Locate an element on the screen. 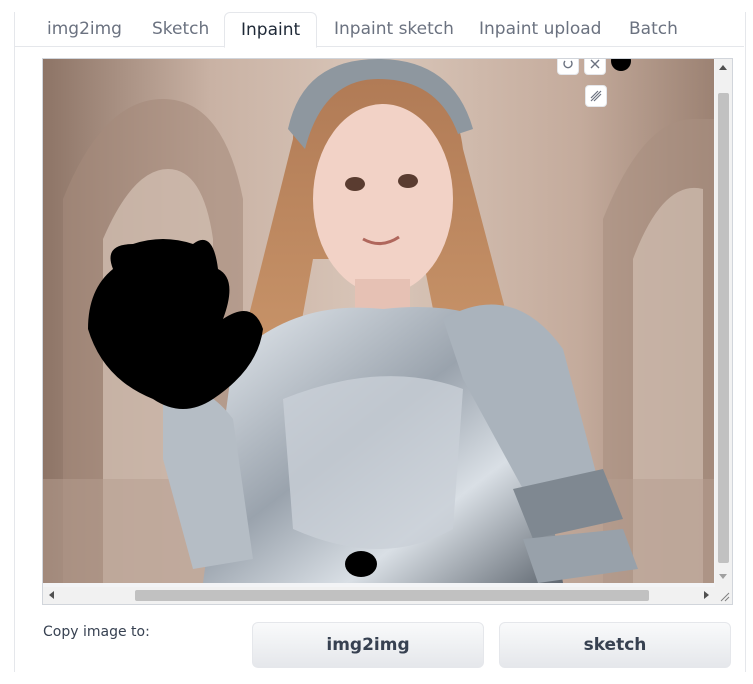 The height and width of the screenshot is (684, 753). copy-image-label: Copy image to: is located at coordinates (96, 632).